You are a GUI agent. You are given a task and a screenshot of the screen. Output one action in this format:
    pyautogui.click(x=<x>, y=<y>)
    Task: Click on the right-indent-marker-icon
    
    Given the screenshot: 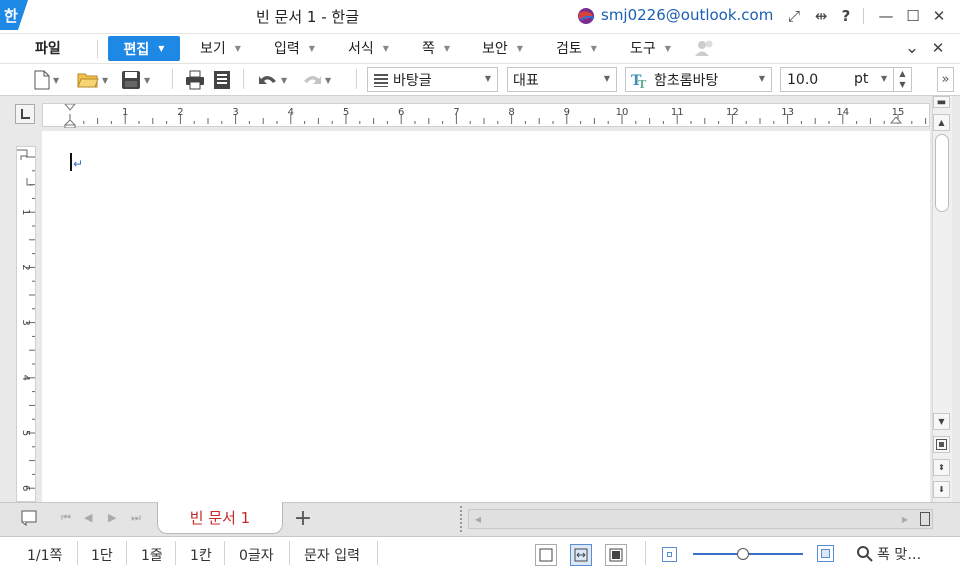 What is the action you would take?
    pyautogui.click(x=896, y=122)
    